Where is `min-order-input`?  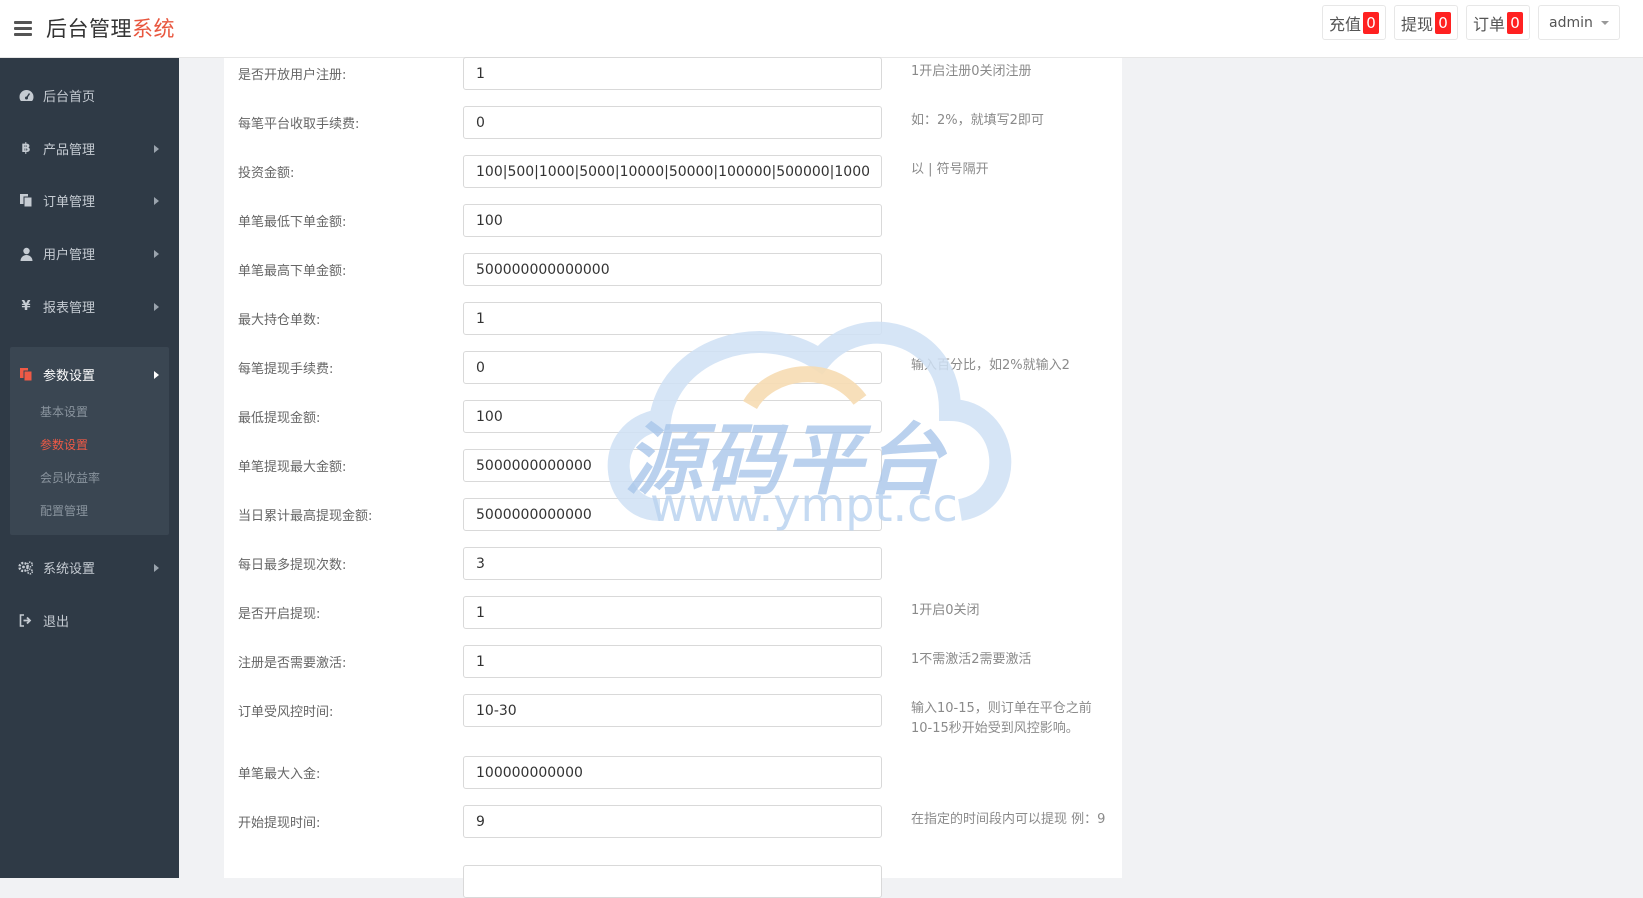 min-order-input is located at coordinates (672, 220).